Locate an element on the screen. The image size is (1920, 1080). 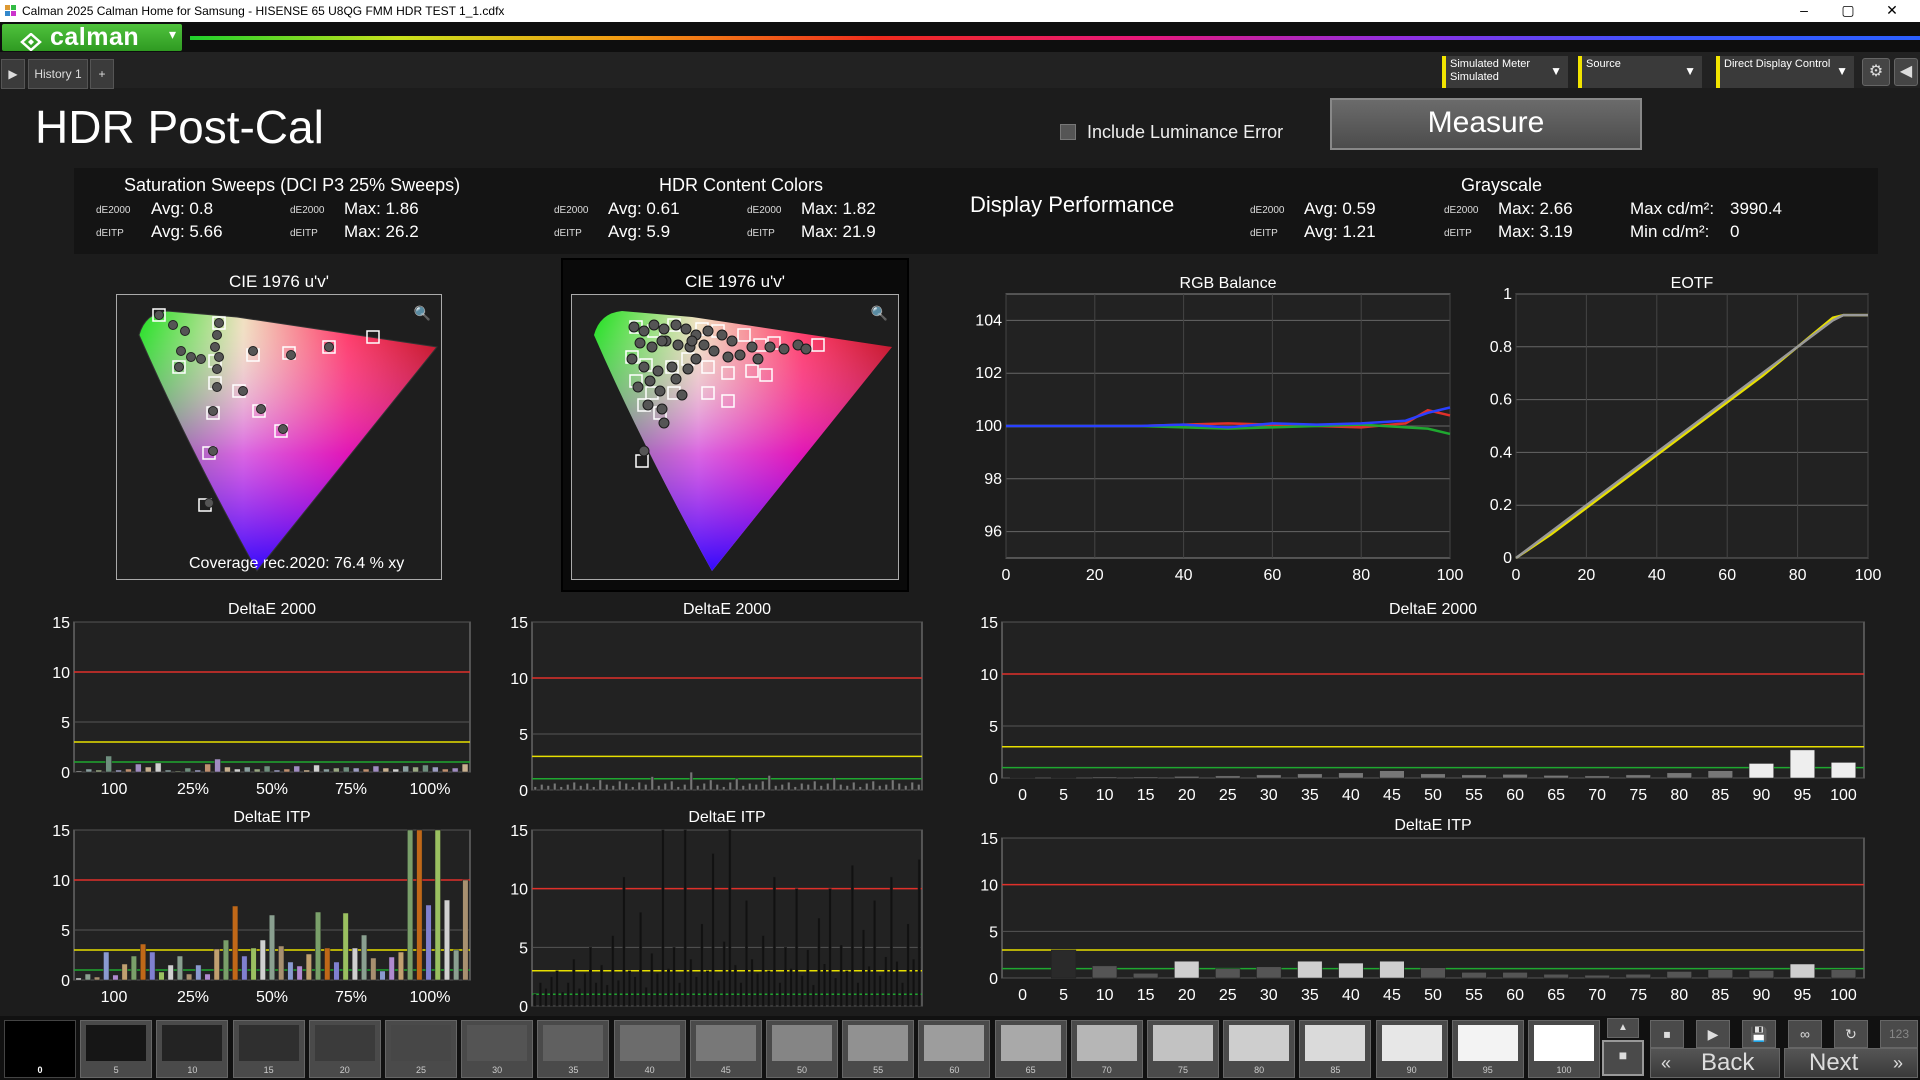
settings-button: ⚙ is located at coordinates (1876, 72).